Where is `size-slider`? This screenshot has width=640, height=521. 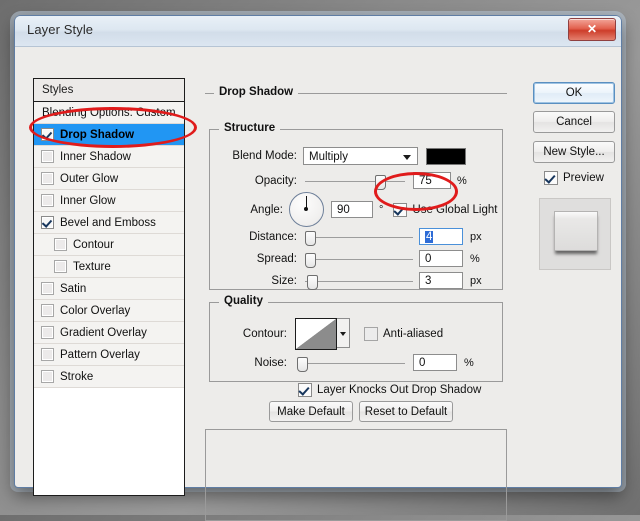 size-slider is located at coordinates (359, 281).